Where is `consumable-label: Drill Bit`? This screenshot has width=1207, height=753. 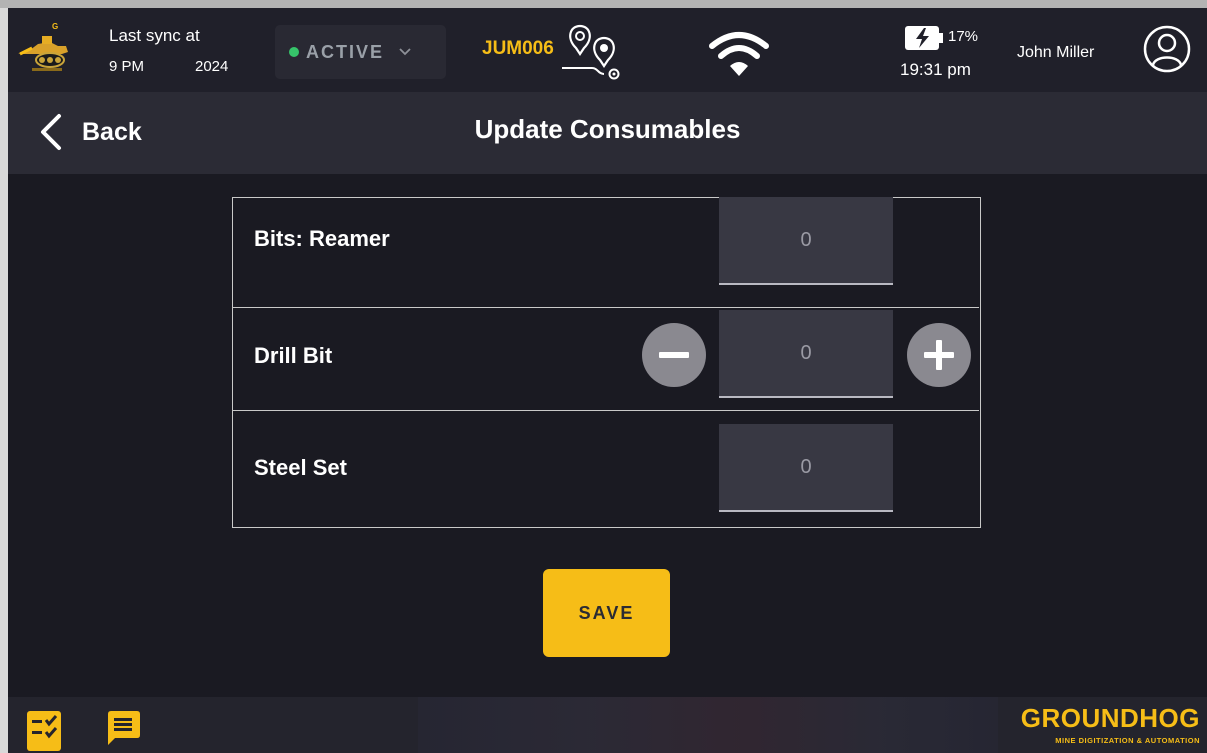 consumable-label: Drill Bit is located at coordinates (293, 355).